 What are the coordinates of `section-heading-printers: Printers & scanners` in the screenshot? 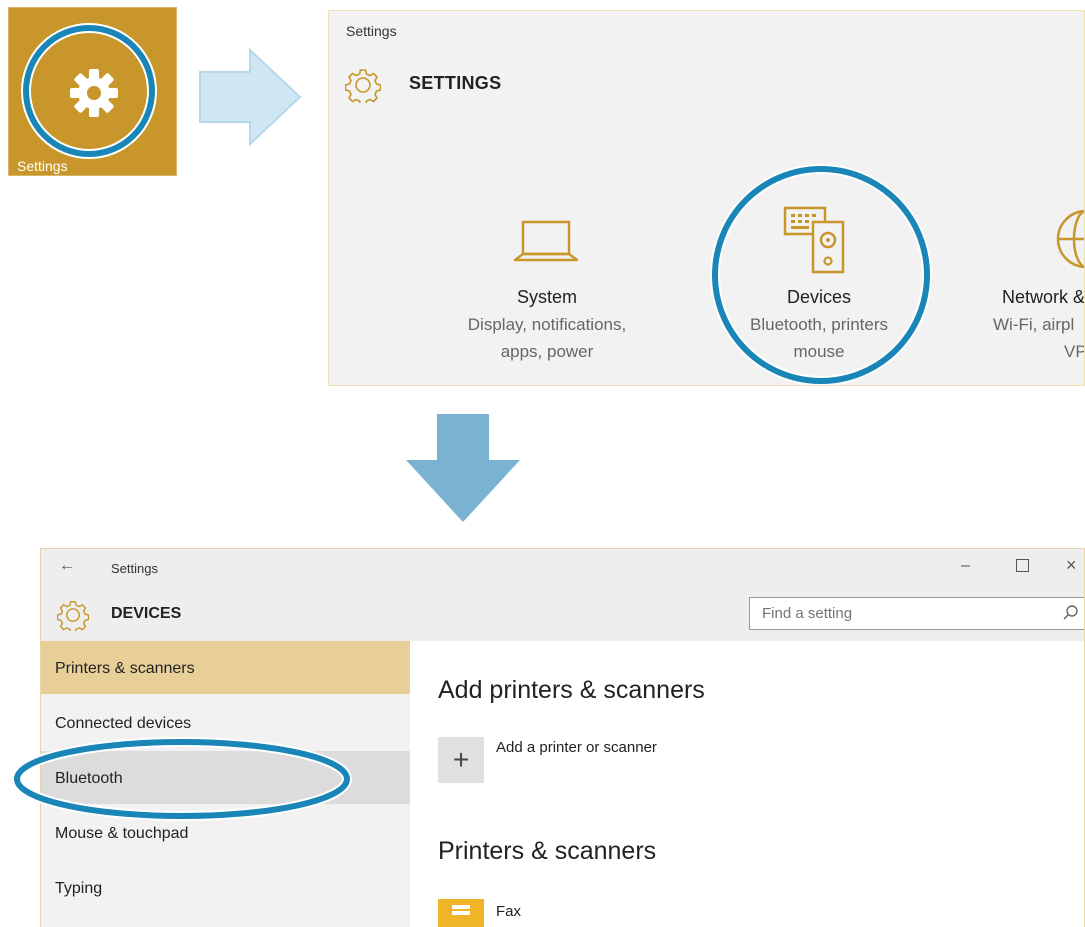 It's located at (547, 851).